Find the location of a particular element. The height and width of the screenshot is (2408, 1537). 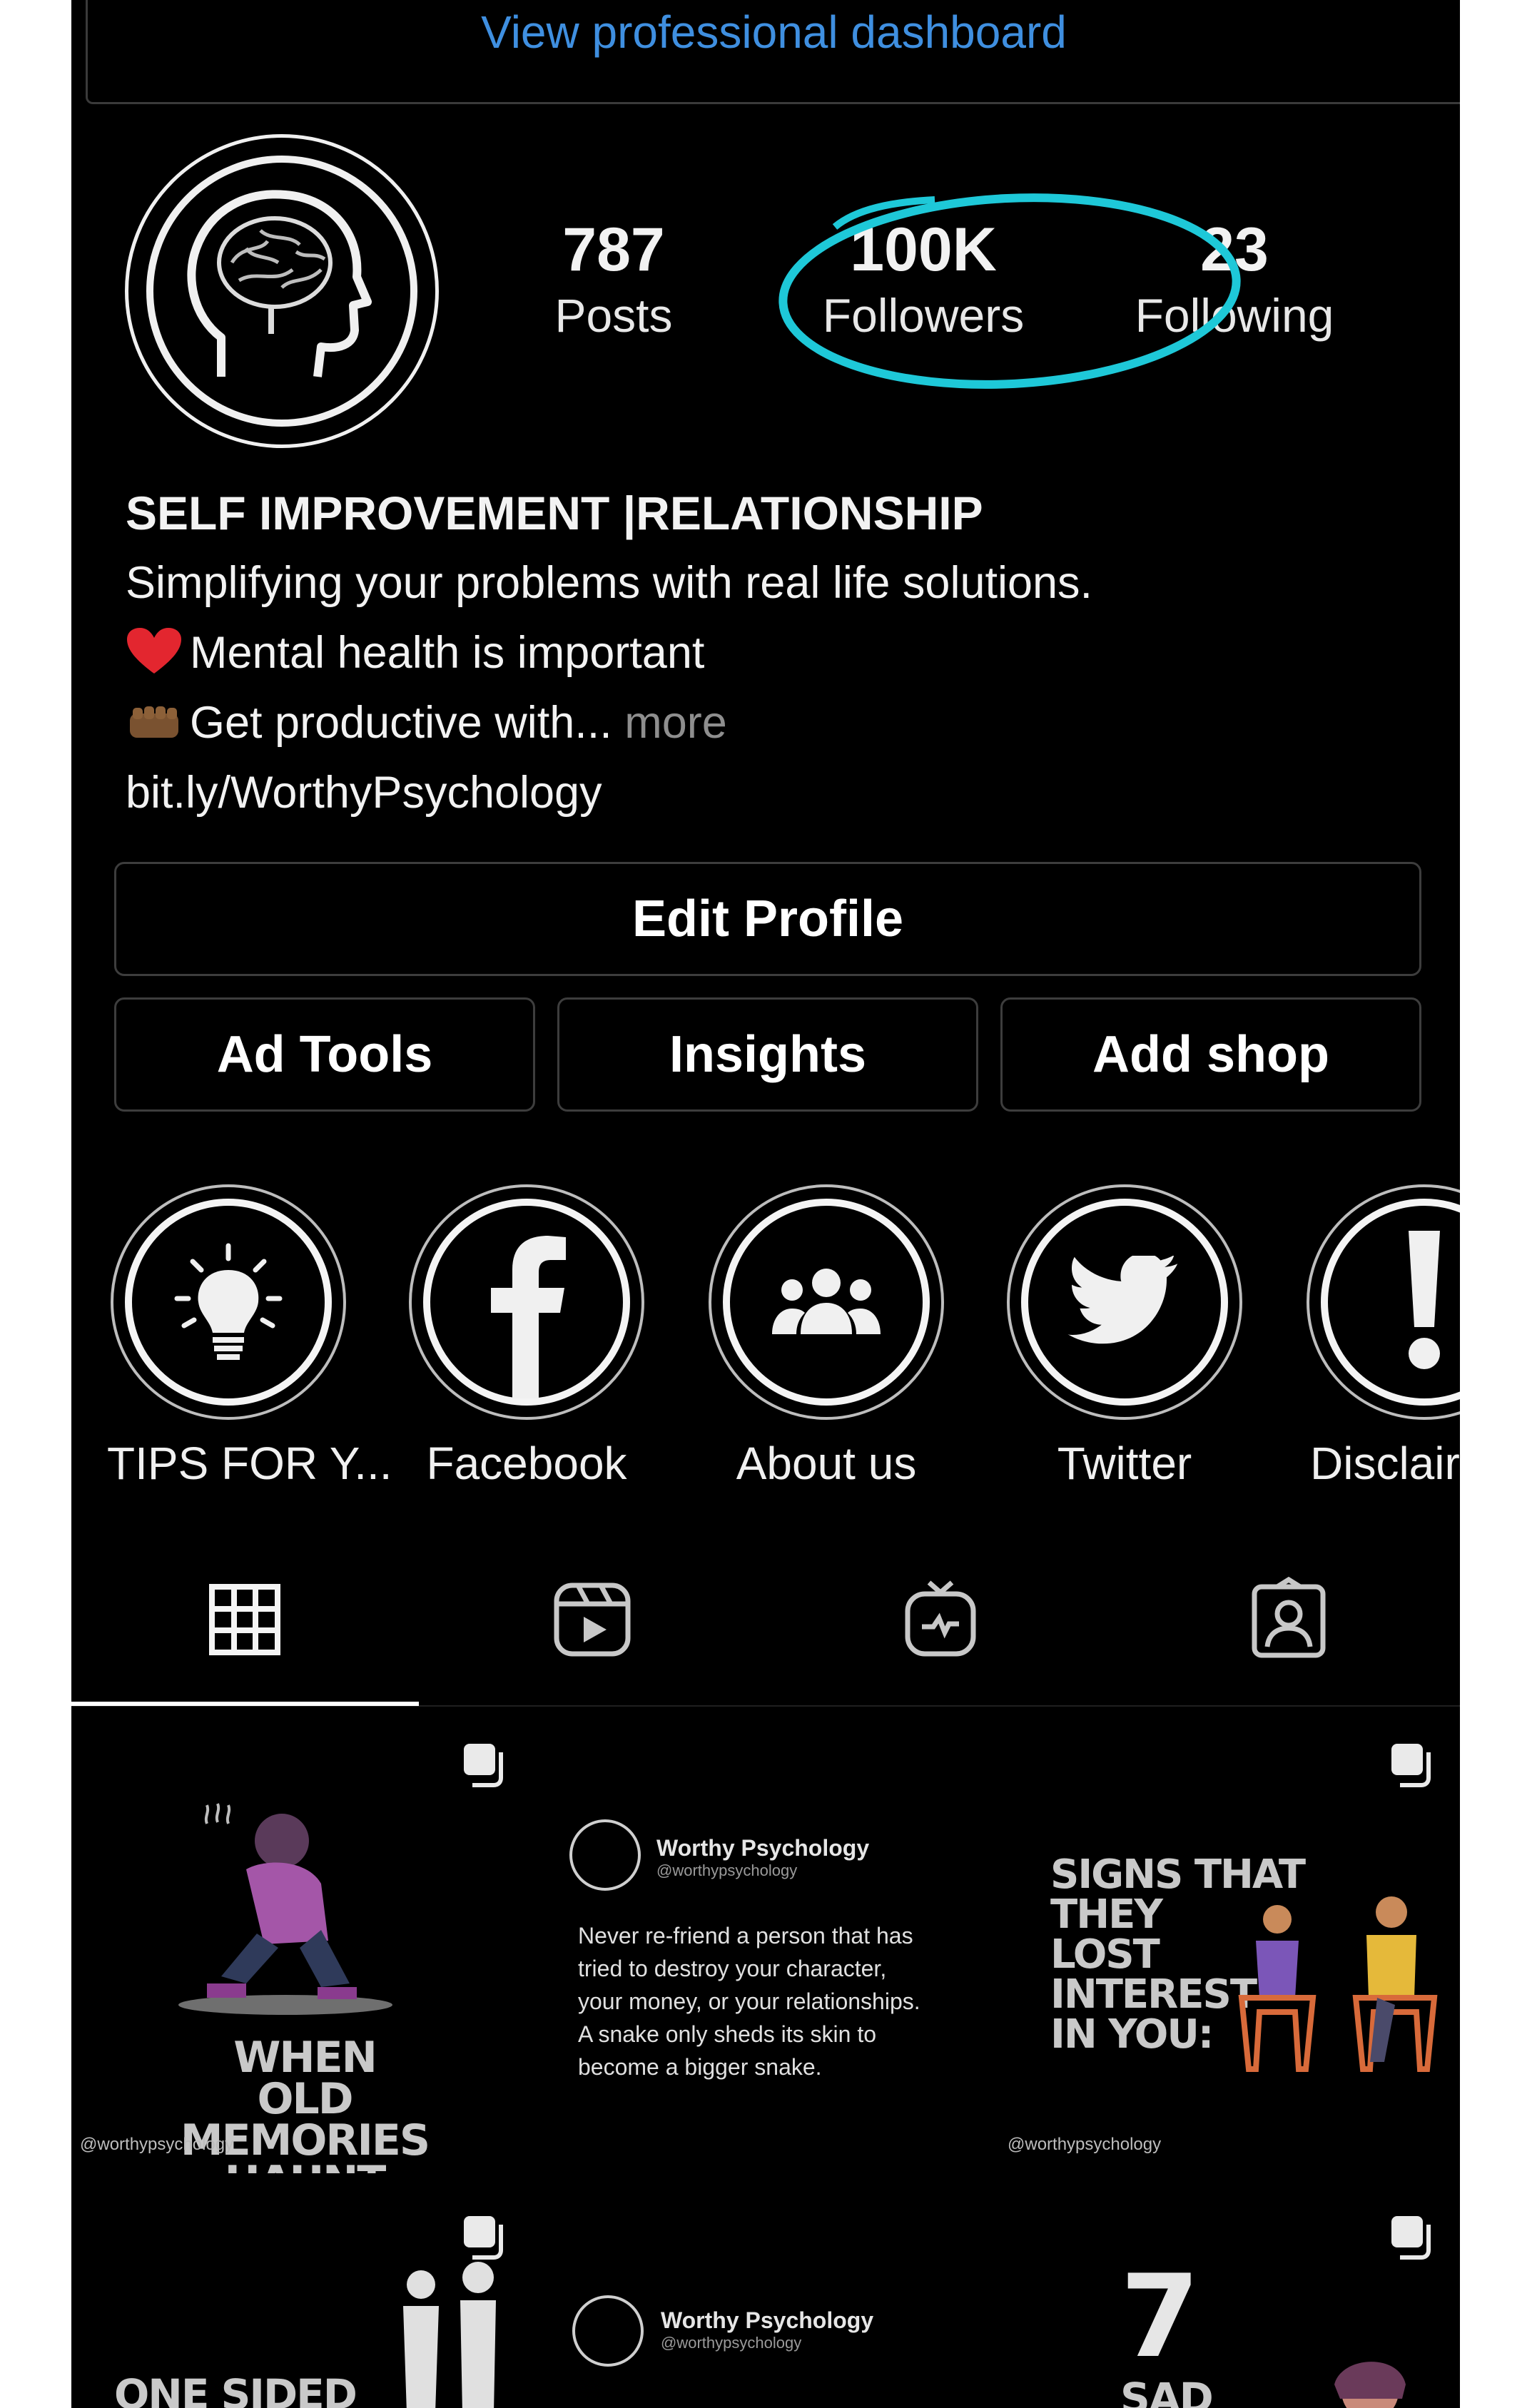

grid-icon is located at coordinates (245, 1619).